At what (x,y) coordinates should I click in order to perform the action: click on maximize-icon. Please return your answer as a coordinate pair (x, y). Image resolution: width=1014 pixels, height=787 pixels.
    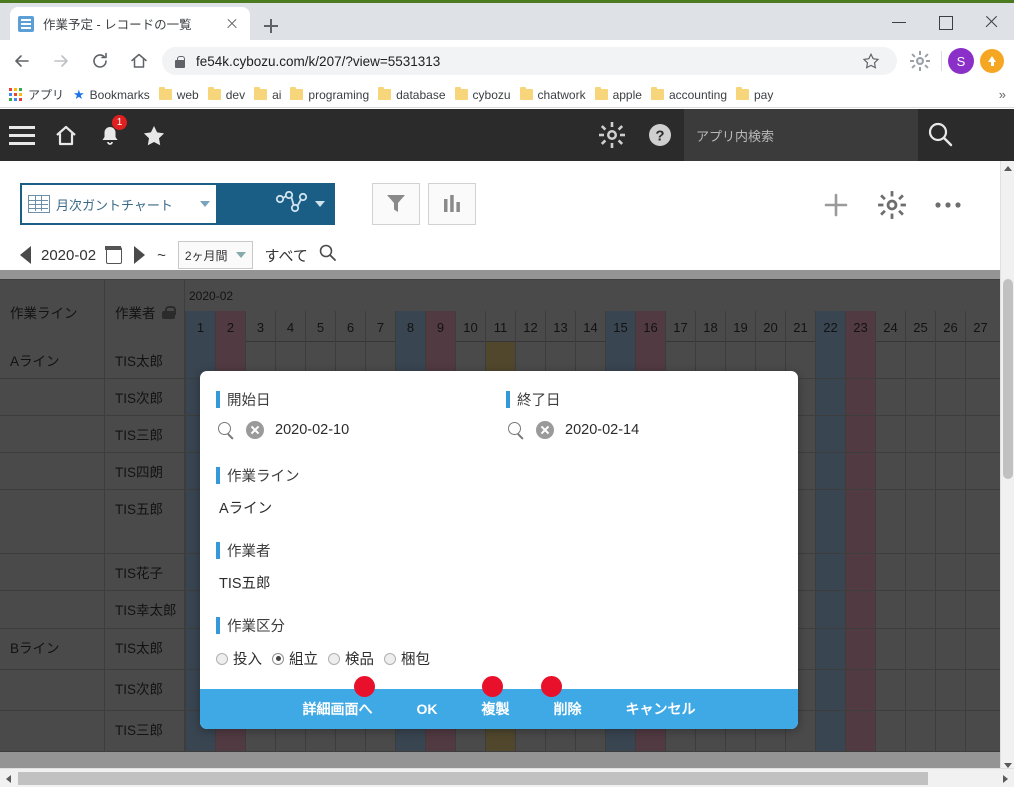
    Looking at the image, I should click on (945, 22).